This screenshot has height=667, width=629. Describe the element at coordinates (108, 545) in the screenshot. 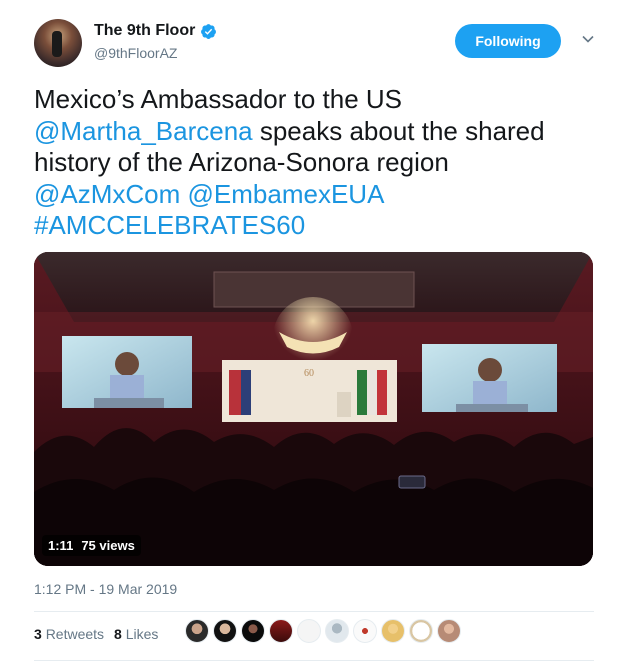

I see `video-views: 75 views` at that location.